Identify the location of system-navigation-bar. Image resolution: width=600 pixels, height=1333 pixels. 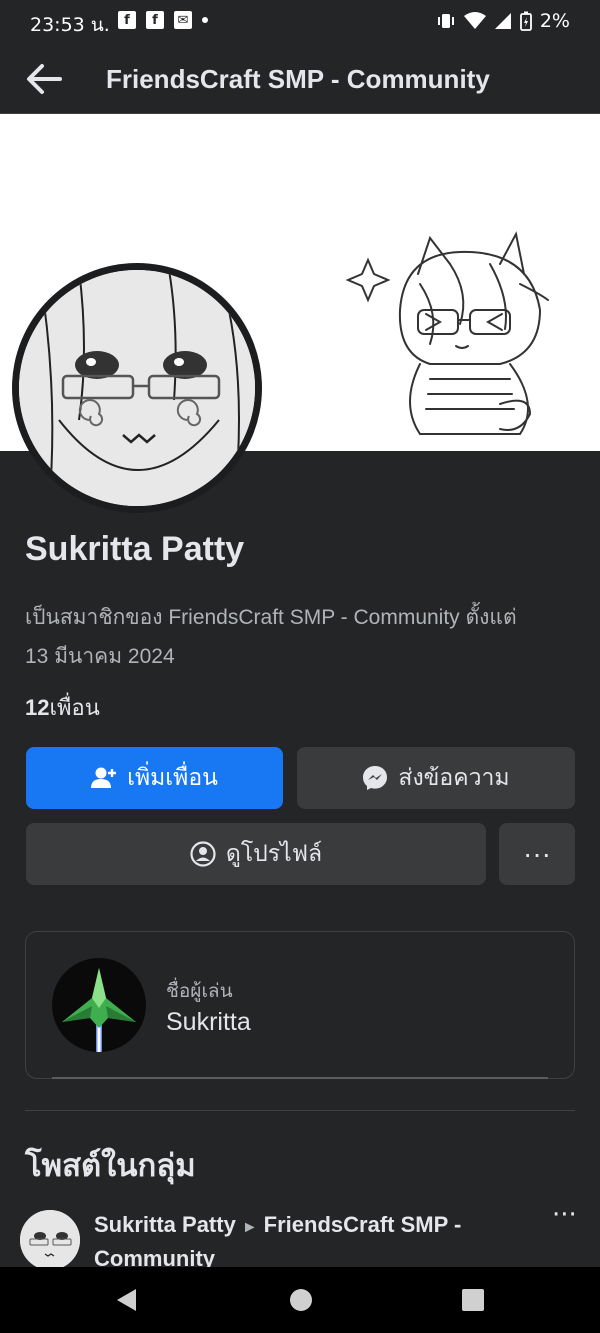
(300, 1300).